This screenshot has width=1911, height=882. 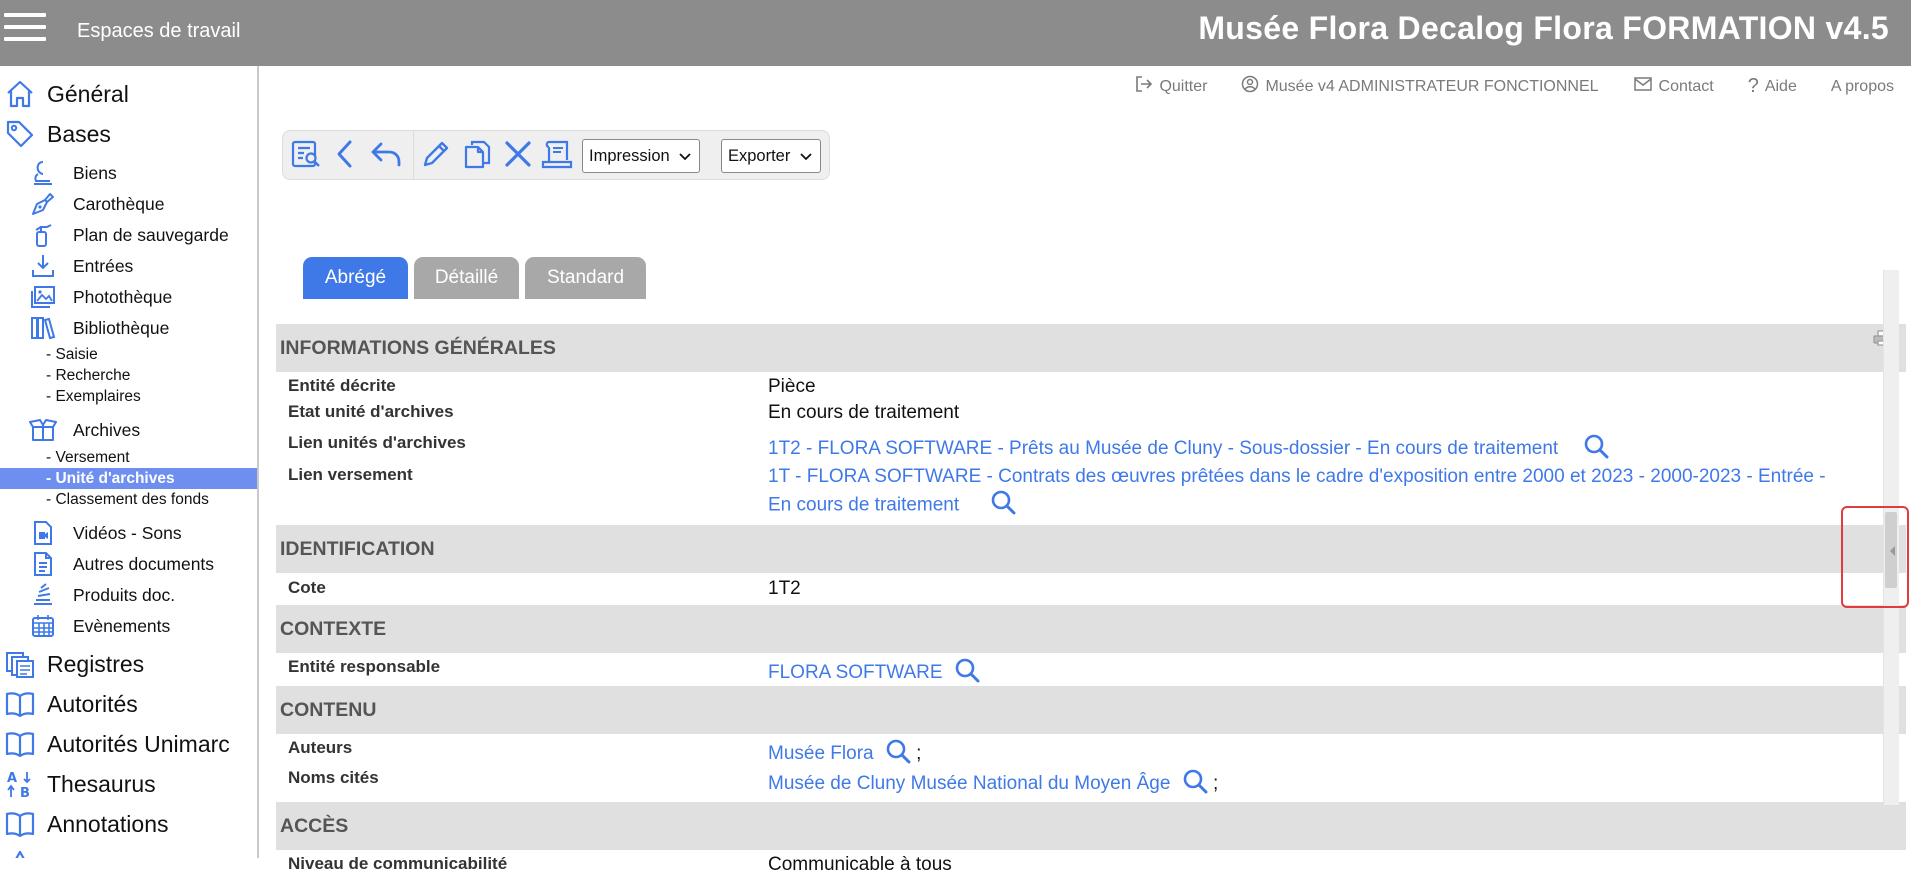 What do you see at coordinates (138, 743) in the screenshot?
I see `sidebar-label: Autorités Unimarc` at bounding box center [138, 743].